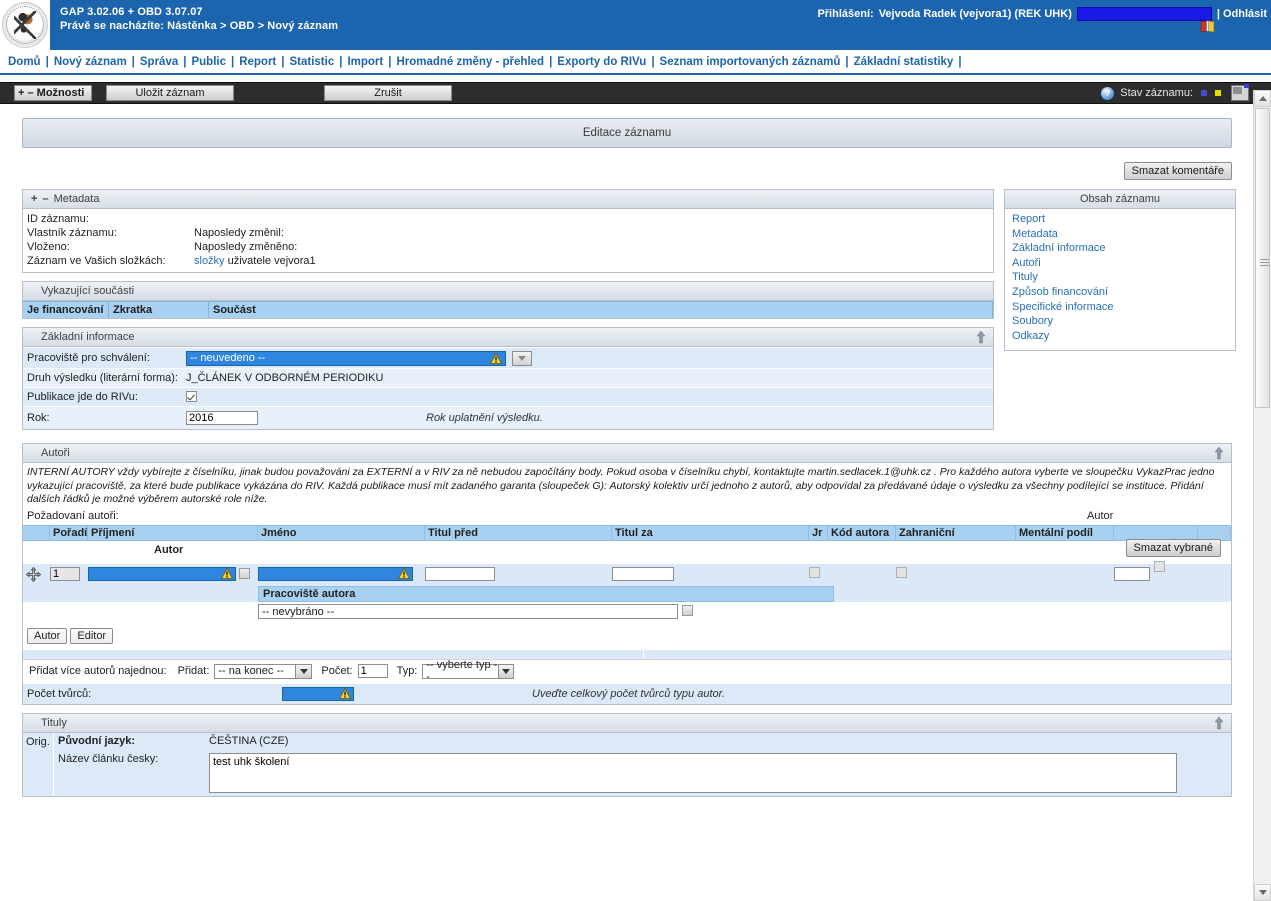 This screenshot has height=901, width=1271. What do you see at coordinates (263, 671) in the screenshot?
I see `bulk-pridat-select: -- na konec --` at bounding box center [263, 671].